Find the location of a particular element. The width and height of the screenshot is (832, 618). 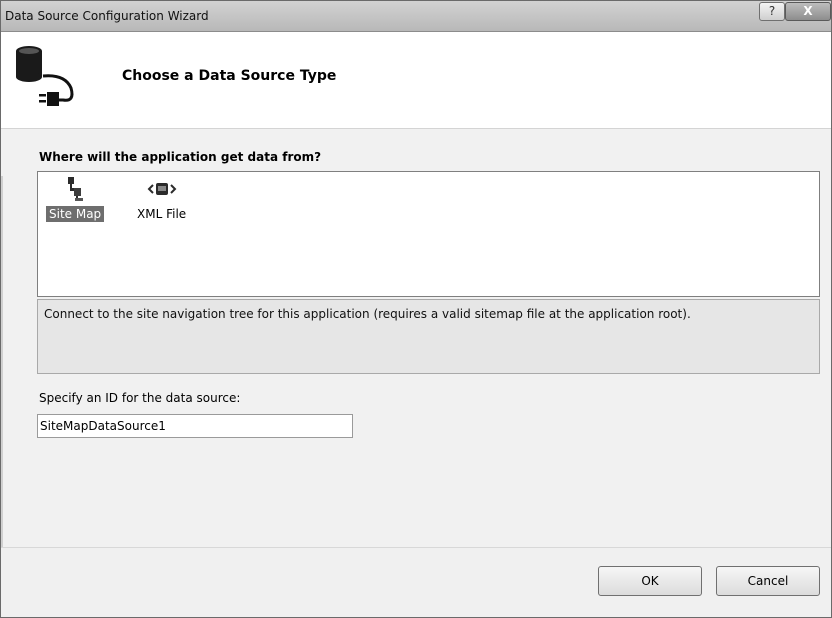

source-item-site-map: Site Map is located at coordinates (75, 199).